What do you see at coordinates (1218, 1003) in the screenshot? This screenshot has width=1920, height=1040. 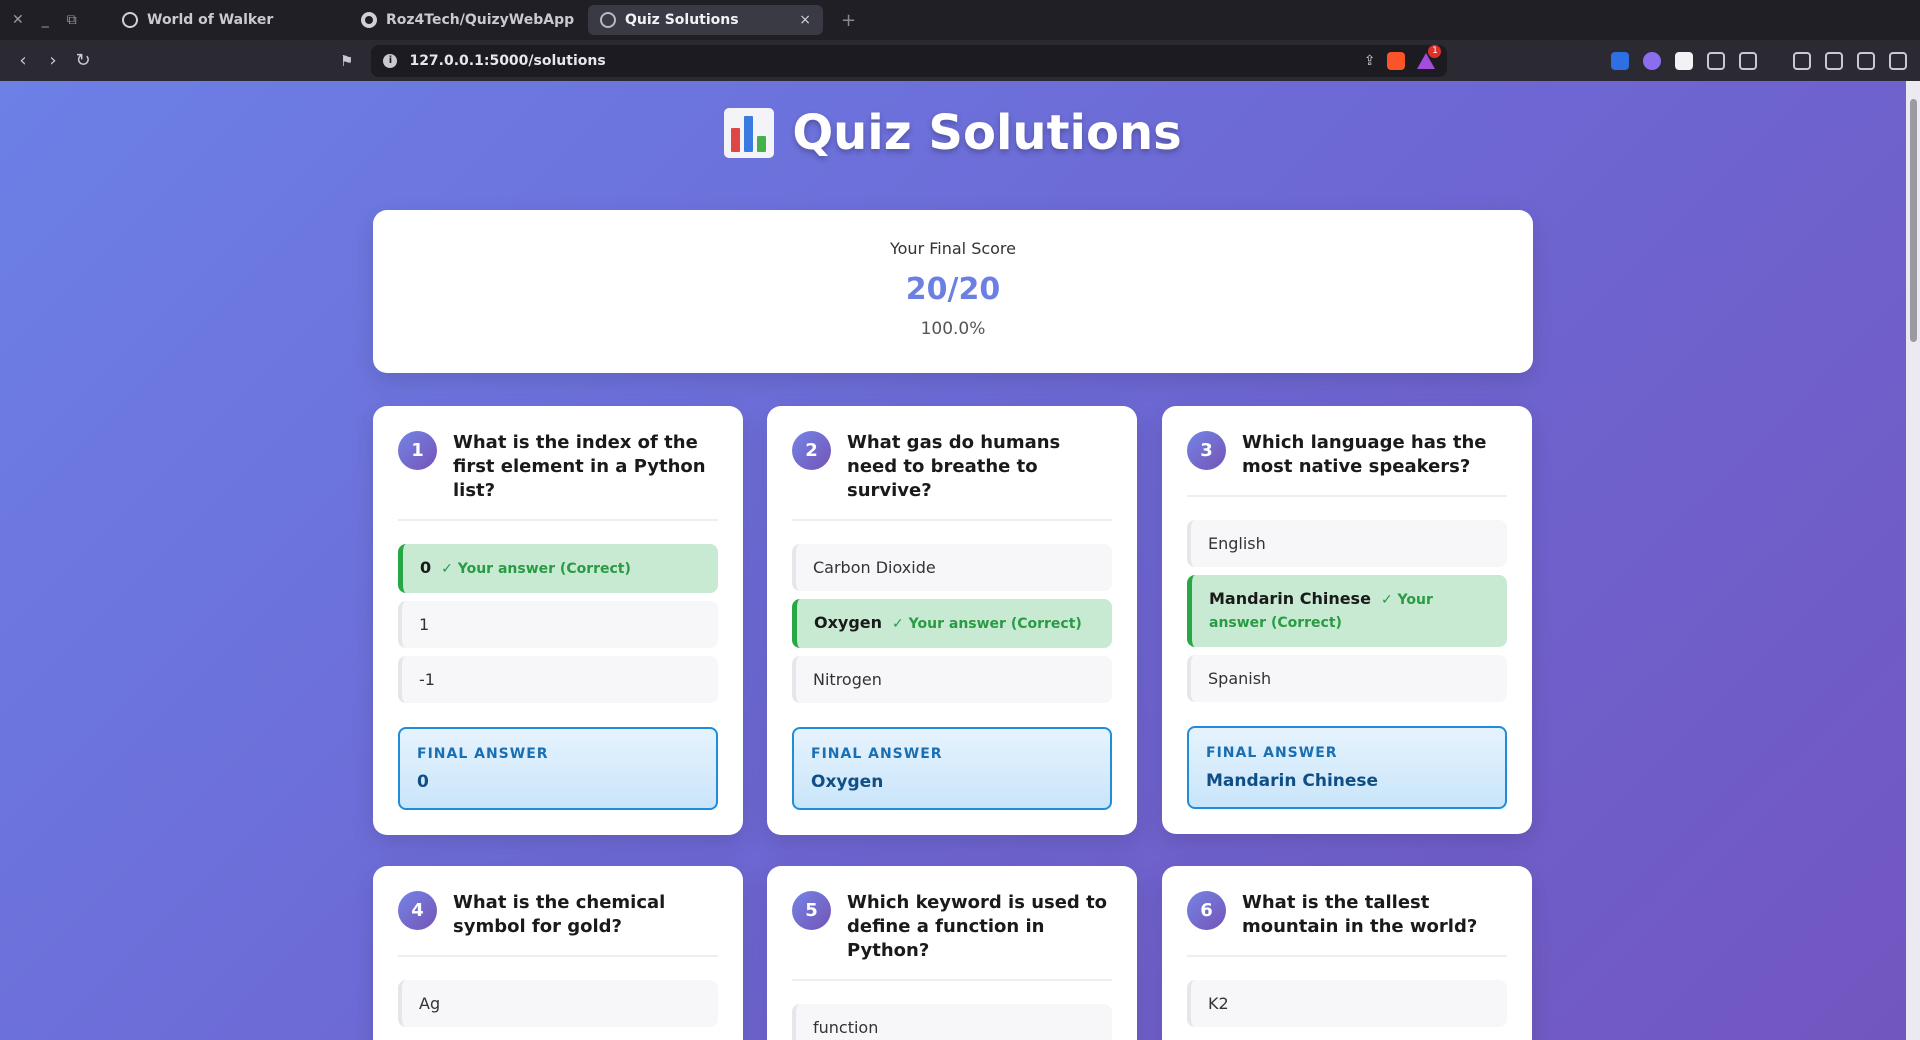 I see `option-text: K2` at bounding box center [1218, 1003].